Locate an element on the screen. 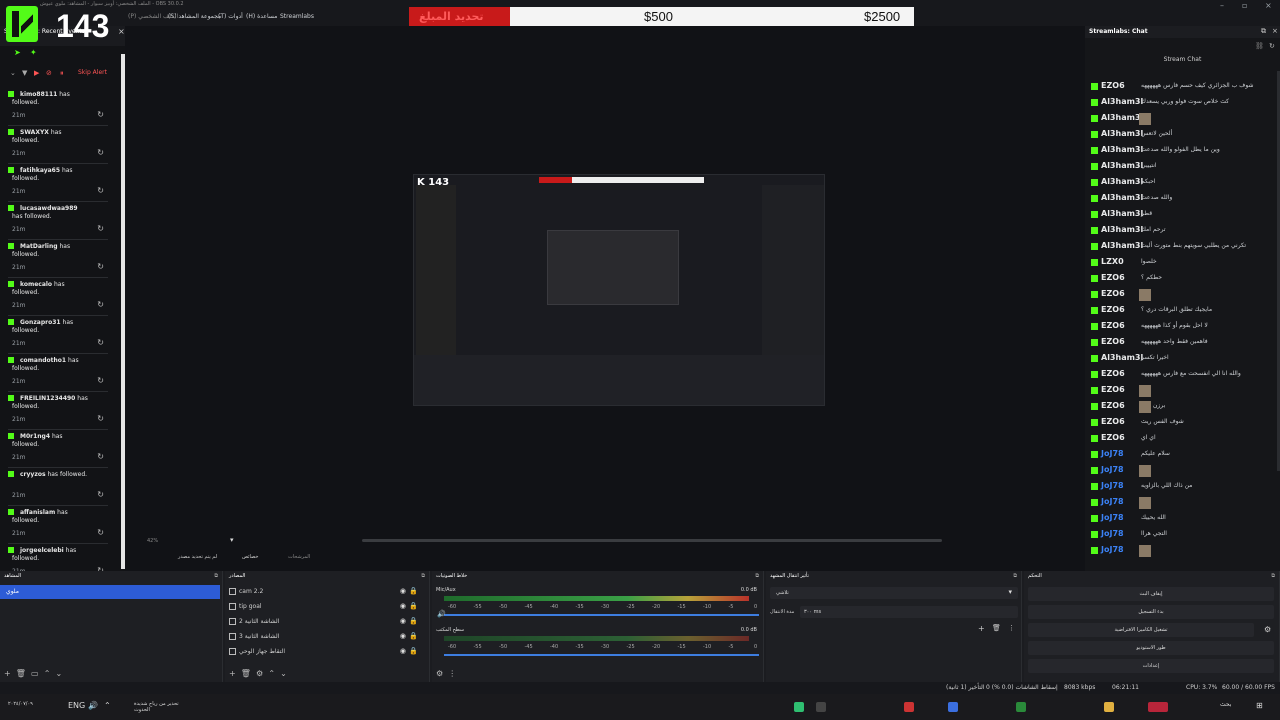 This screenshot has height=720, width=1280. search-label: بحث is located at coordinates (1225, 704).